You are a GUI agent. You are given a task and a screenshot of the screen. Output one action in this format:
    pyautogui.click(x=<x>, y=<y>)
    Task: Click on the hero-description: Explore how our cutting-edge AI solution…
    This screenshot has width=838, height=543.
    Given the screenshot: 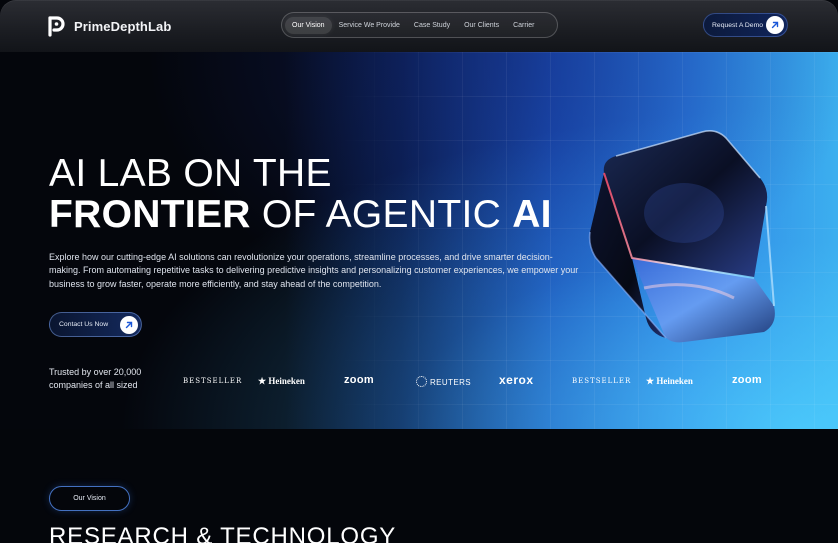 What is the action you would take?
    pyautogui.click(x=314, y=270)
    